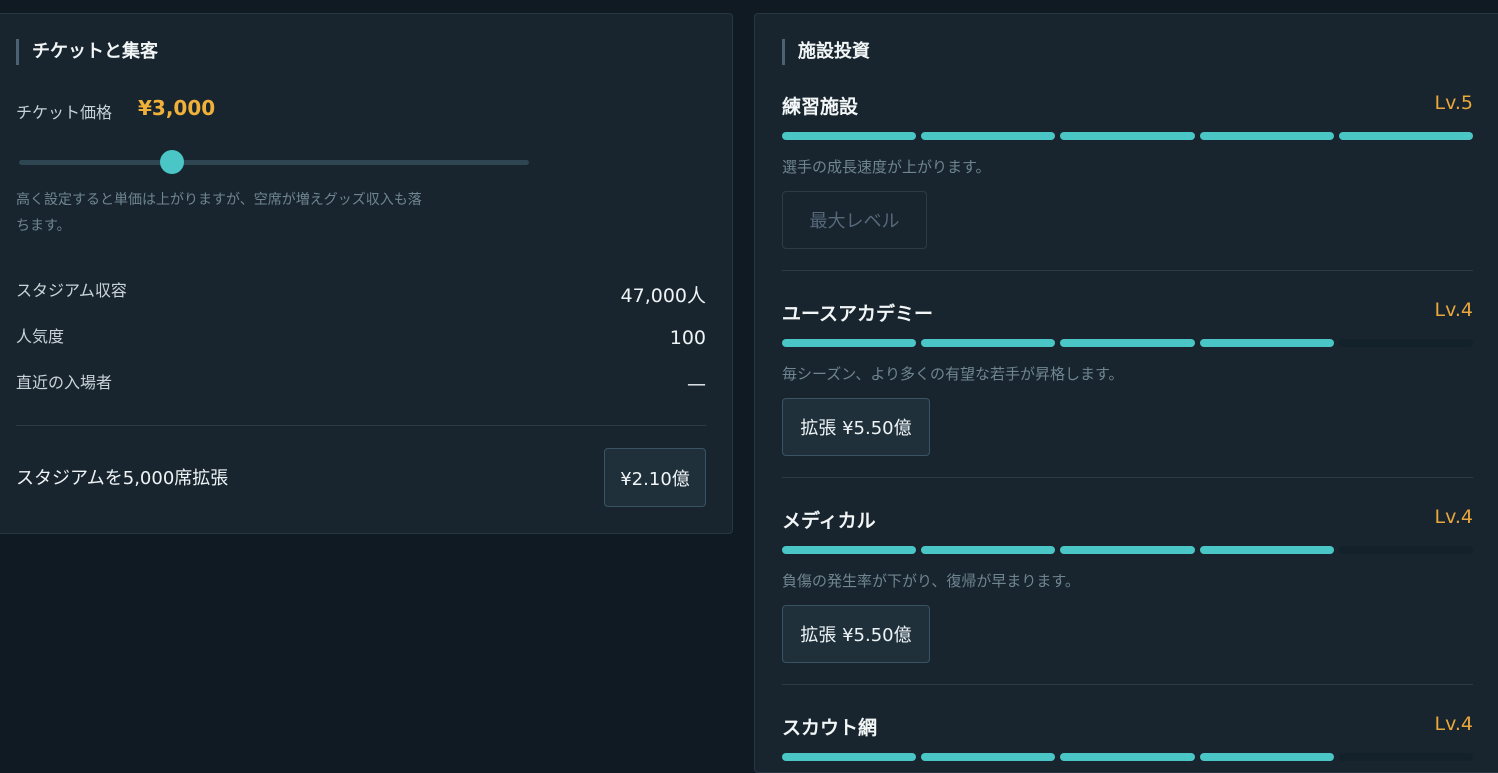 Image resolution: width=1498 pixels, height=773 pixels. Describe the element at coordinates (826, 52) in the screenshot. I see `facility-section-title: 施設投資` at that location.